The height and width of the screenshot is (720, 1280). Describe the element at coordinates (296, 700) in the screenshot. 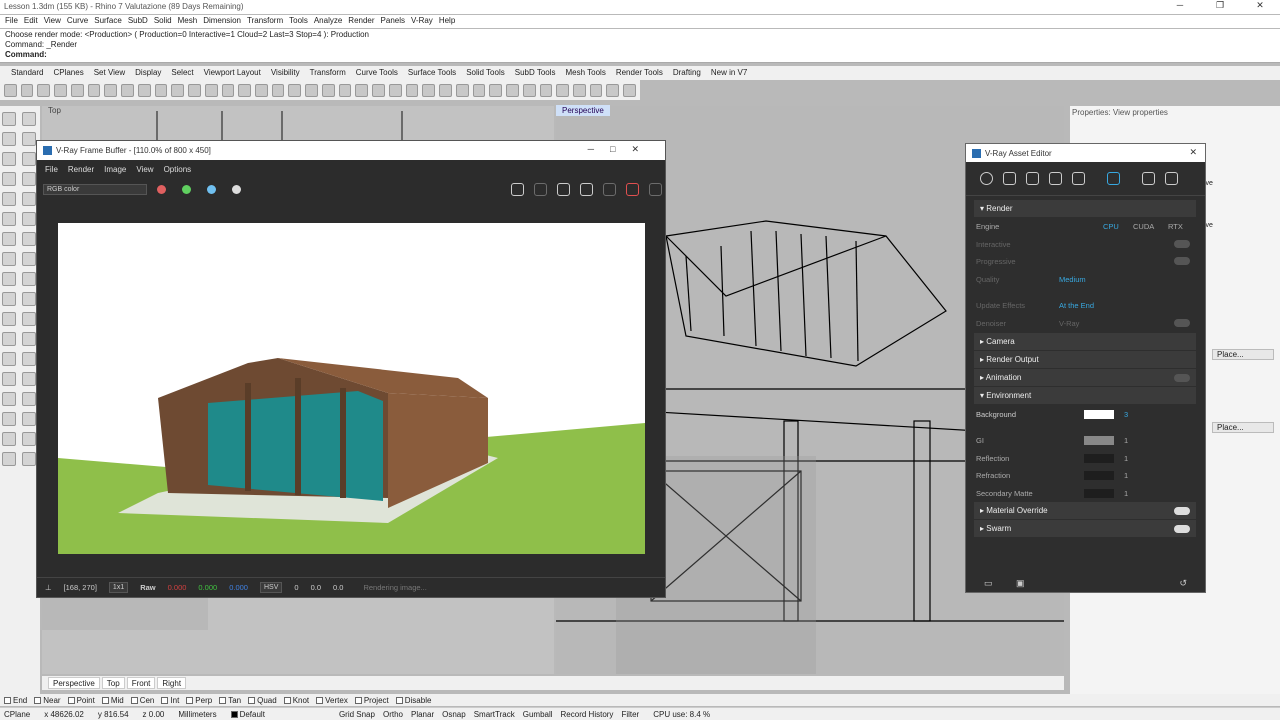

I see `osnap-9: Knot` at that location.